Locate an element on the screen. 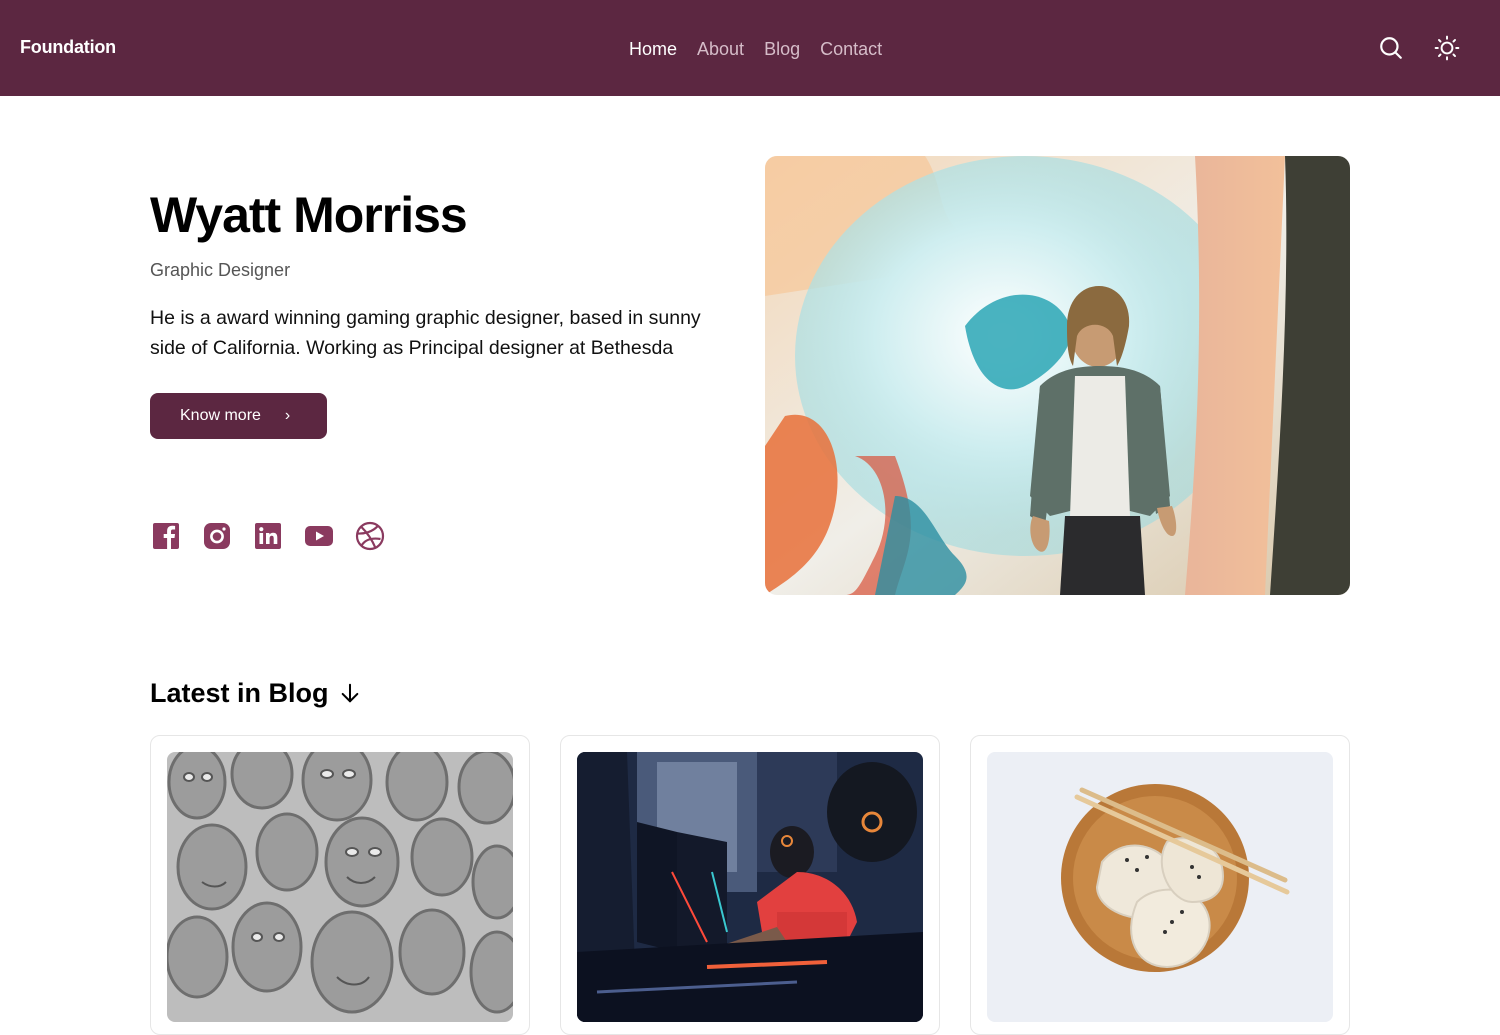 The height and width of the screenshot is (1035, 1500). know-more-label: Know more is located at coordinates (220, 415).